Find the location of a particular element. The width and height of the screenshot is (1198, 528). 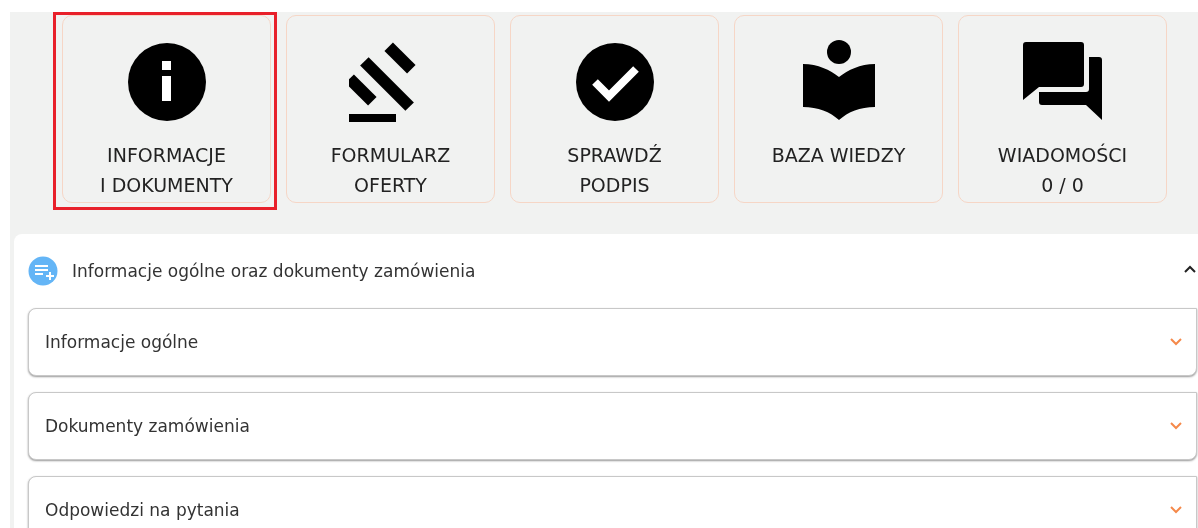

accordion-item: Dokumenty zamówienia is located at coordinates (612, 426).